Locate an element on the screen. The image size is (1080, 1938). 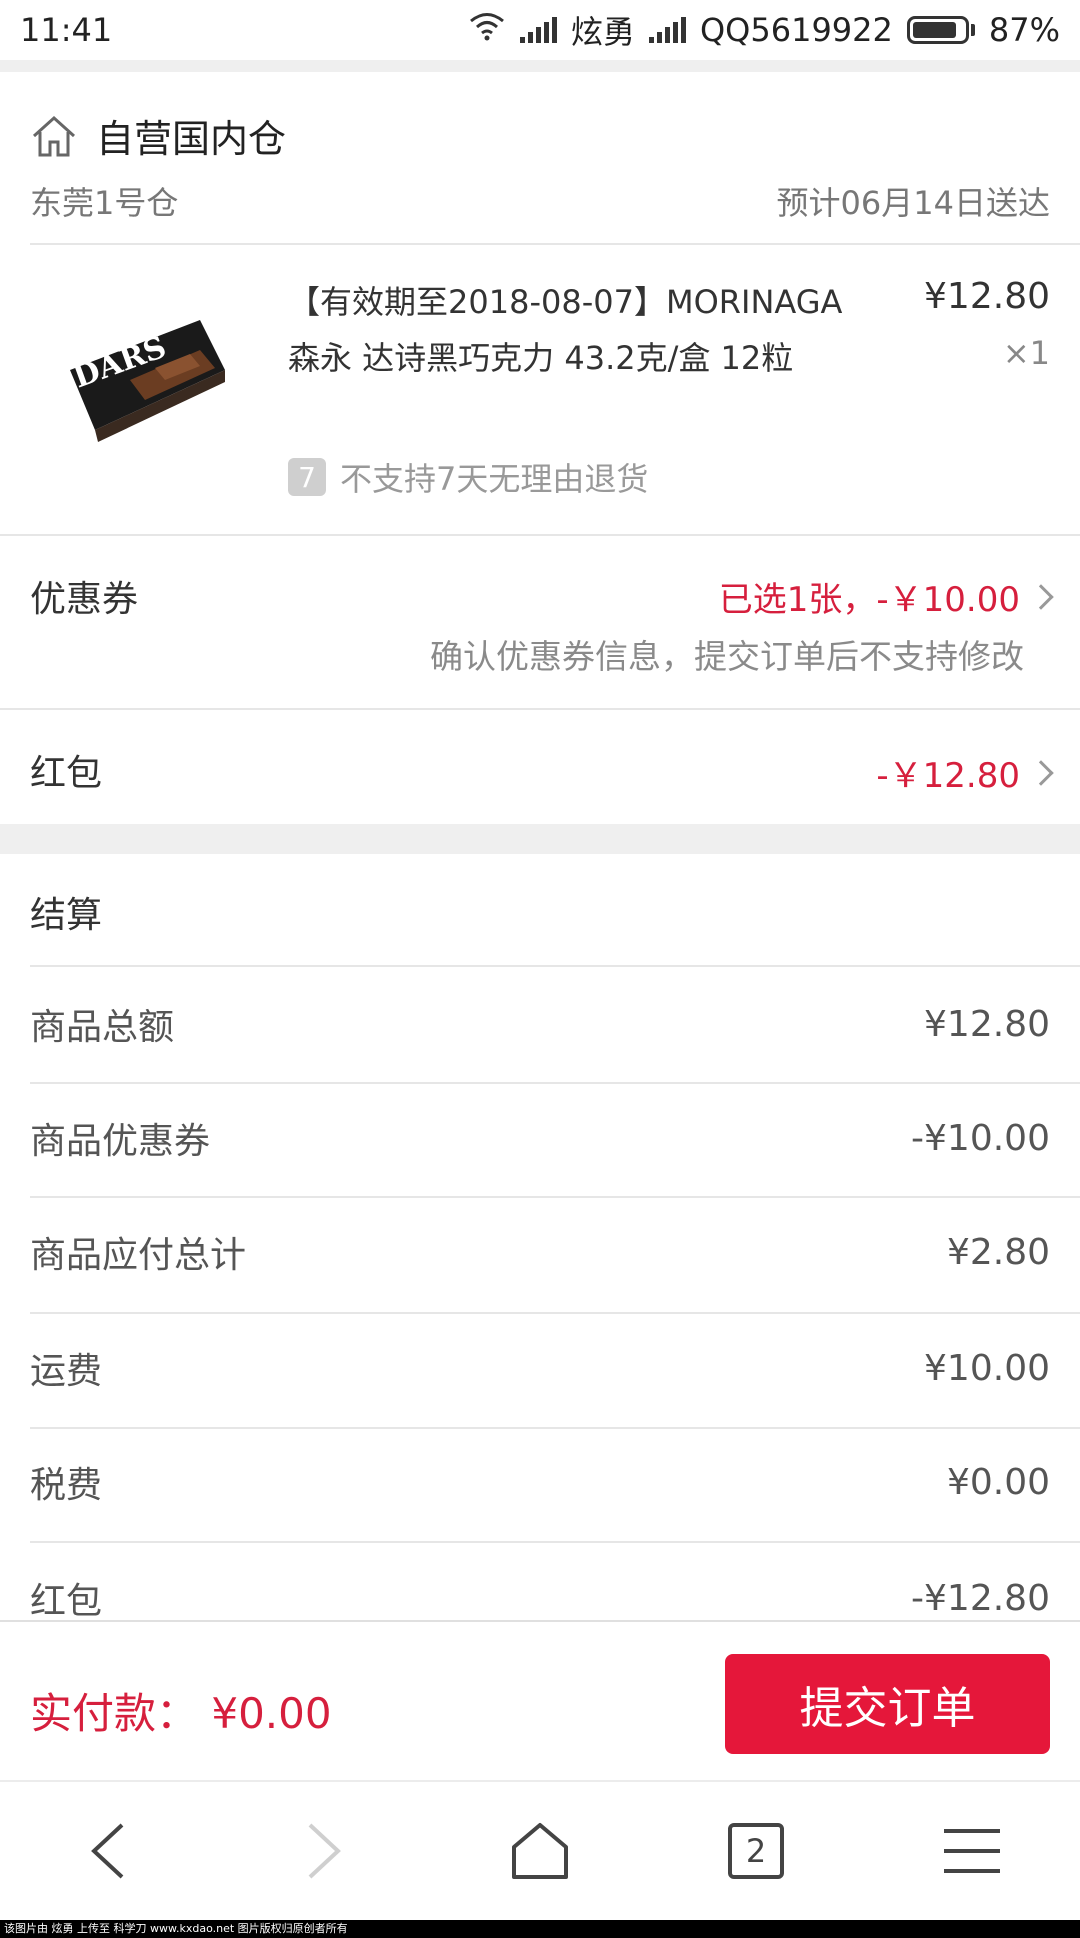
home-button is located at coordinates (540, 1851).